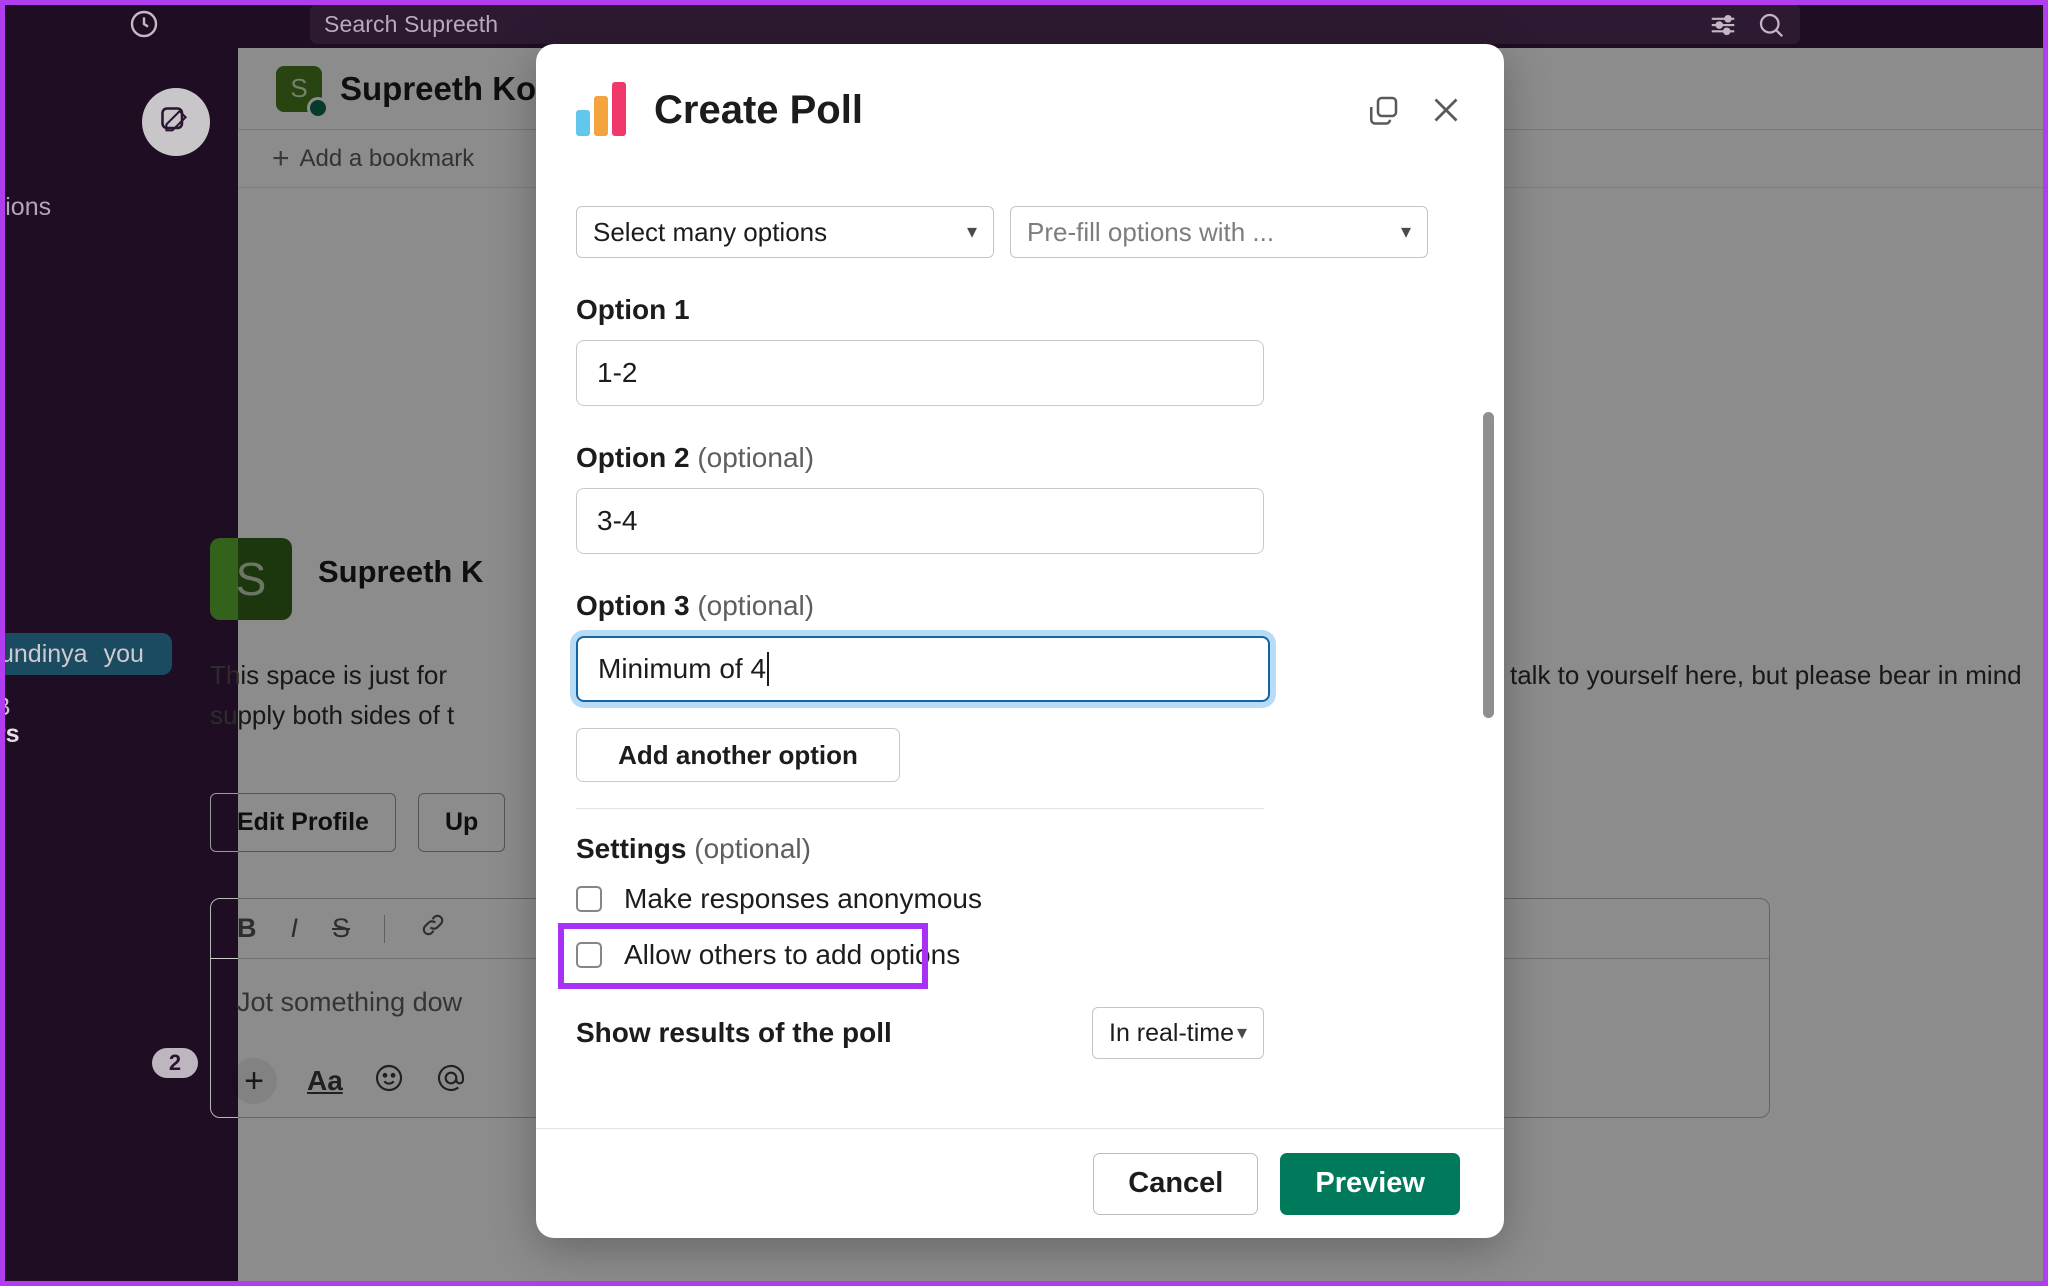 The width and height of the screenshot is (2048, 1286). What do you see at coordinates (1018, 899) in the screenshot?
I see `checkbox-row-anonymous: Make responses anonymous` at bounding box center [1018, 899].